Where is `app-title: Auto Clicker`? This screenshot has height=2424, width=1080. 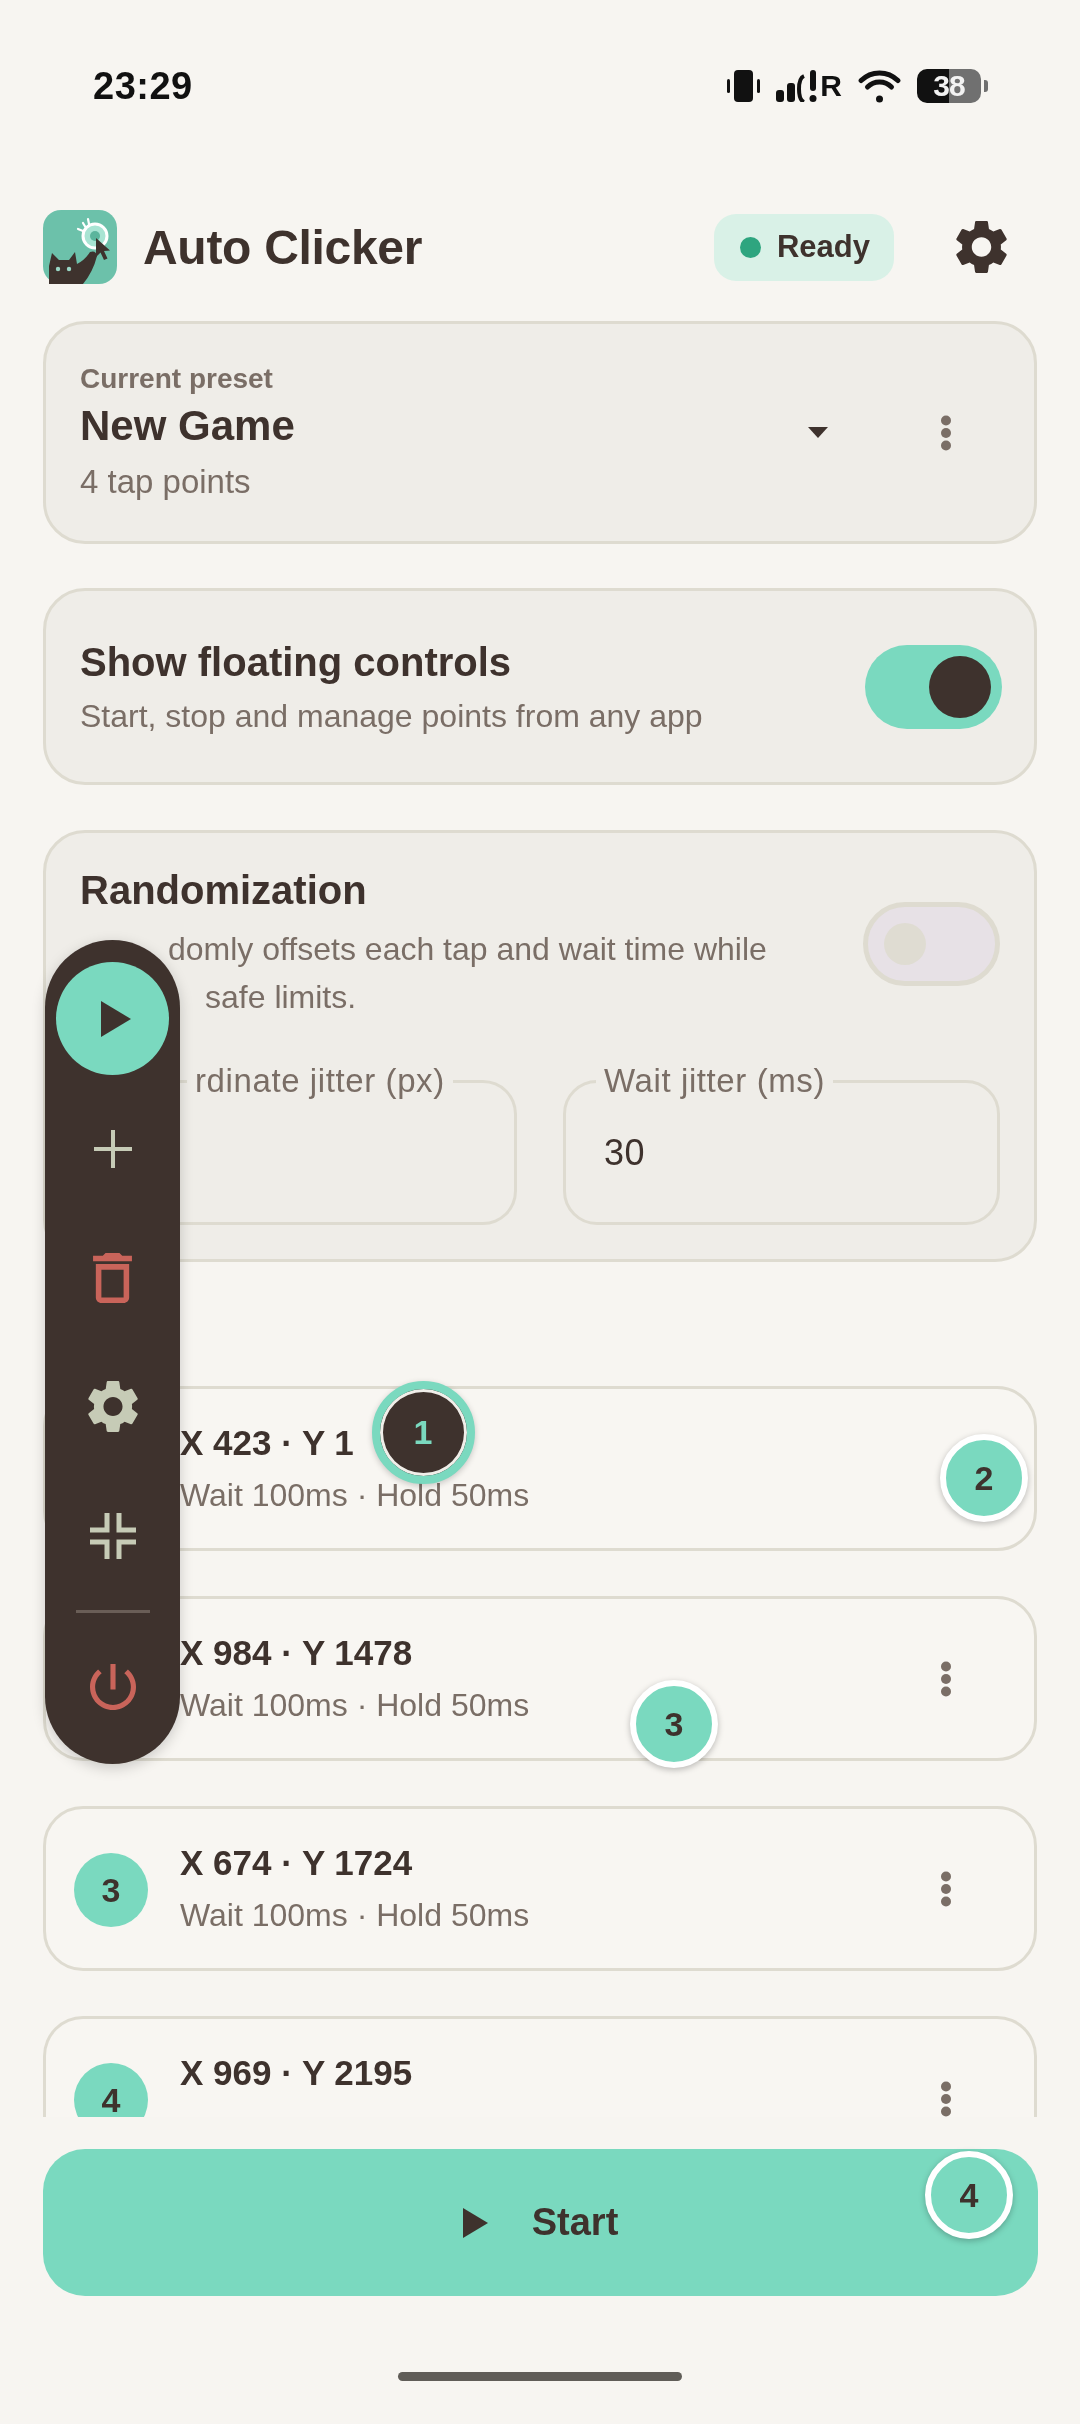
app-title: Auto Clicker is located at coordinates (283, 247).